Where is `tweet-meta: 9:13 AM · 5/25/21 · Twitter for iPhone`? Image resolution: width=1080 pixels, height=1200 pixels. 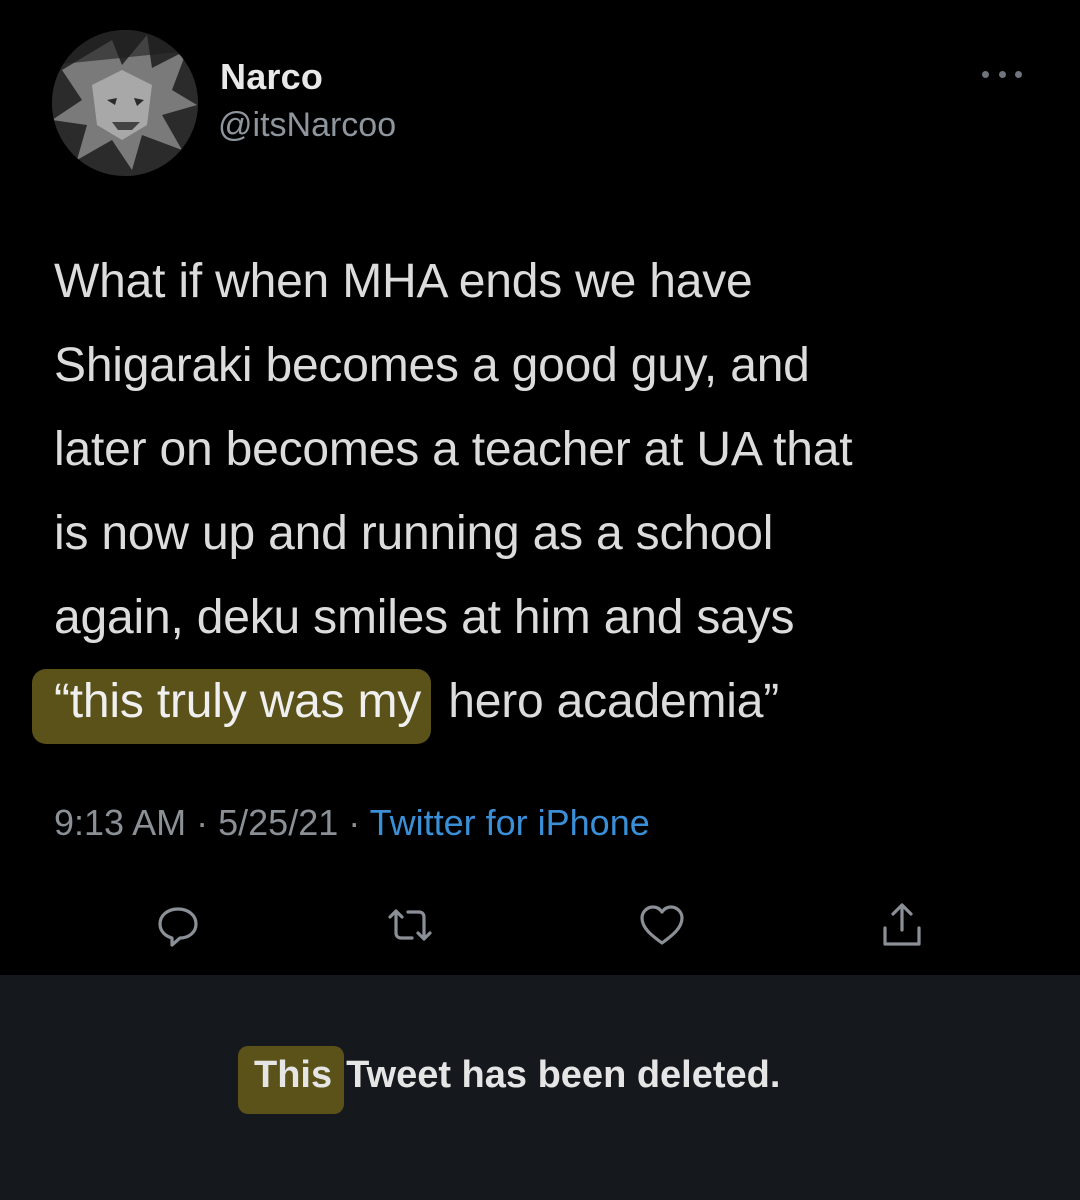 tweet-meta: 9:13 AM · 5/25/21 · Twitter for iPhone is located at coordinates (352, 823).